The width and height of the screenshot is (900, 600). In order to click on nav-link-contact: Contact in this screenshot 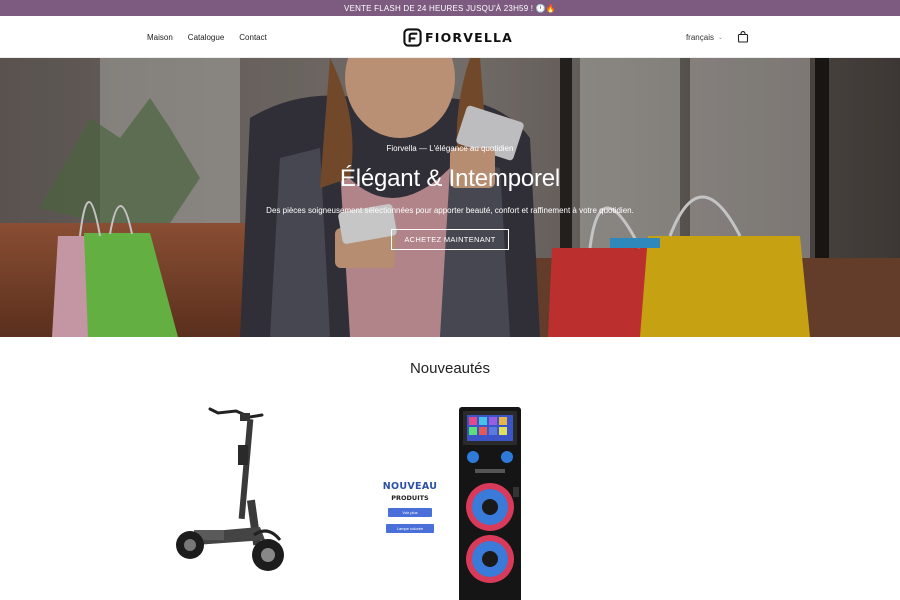, I will do `click(253, 37)`.